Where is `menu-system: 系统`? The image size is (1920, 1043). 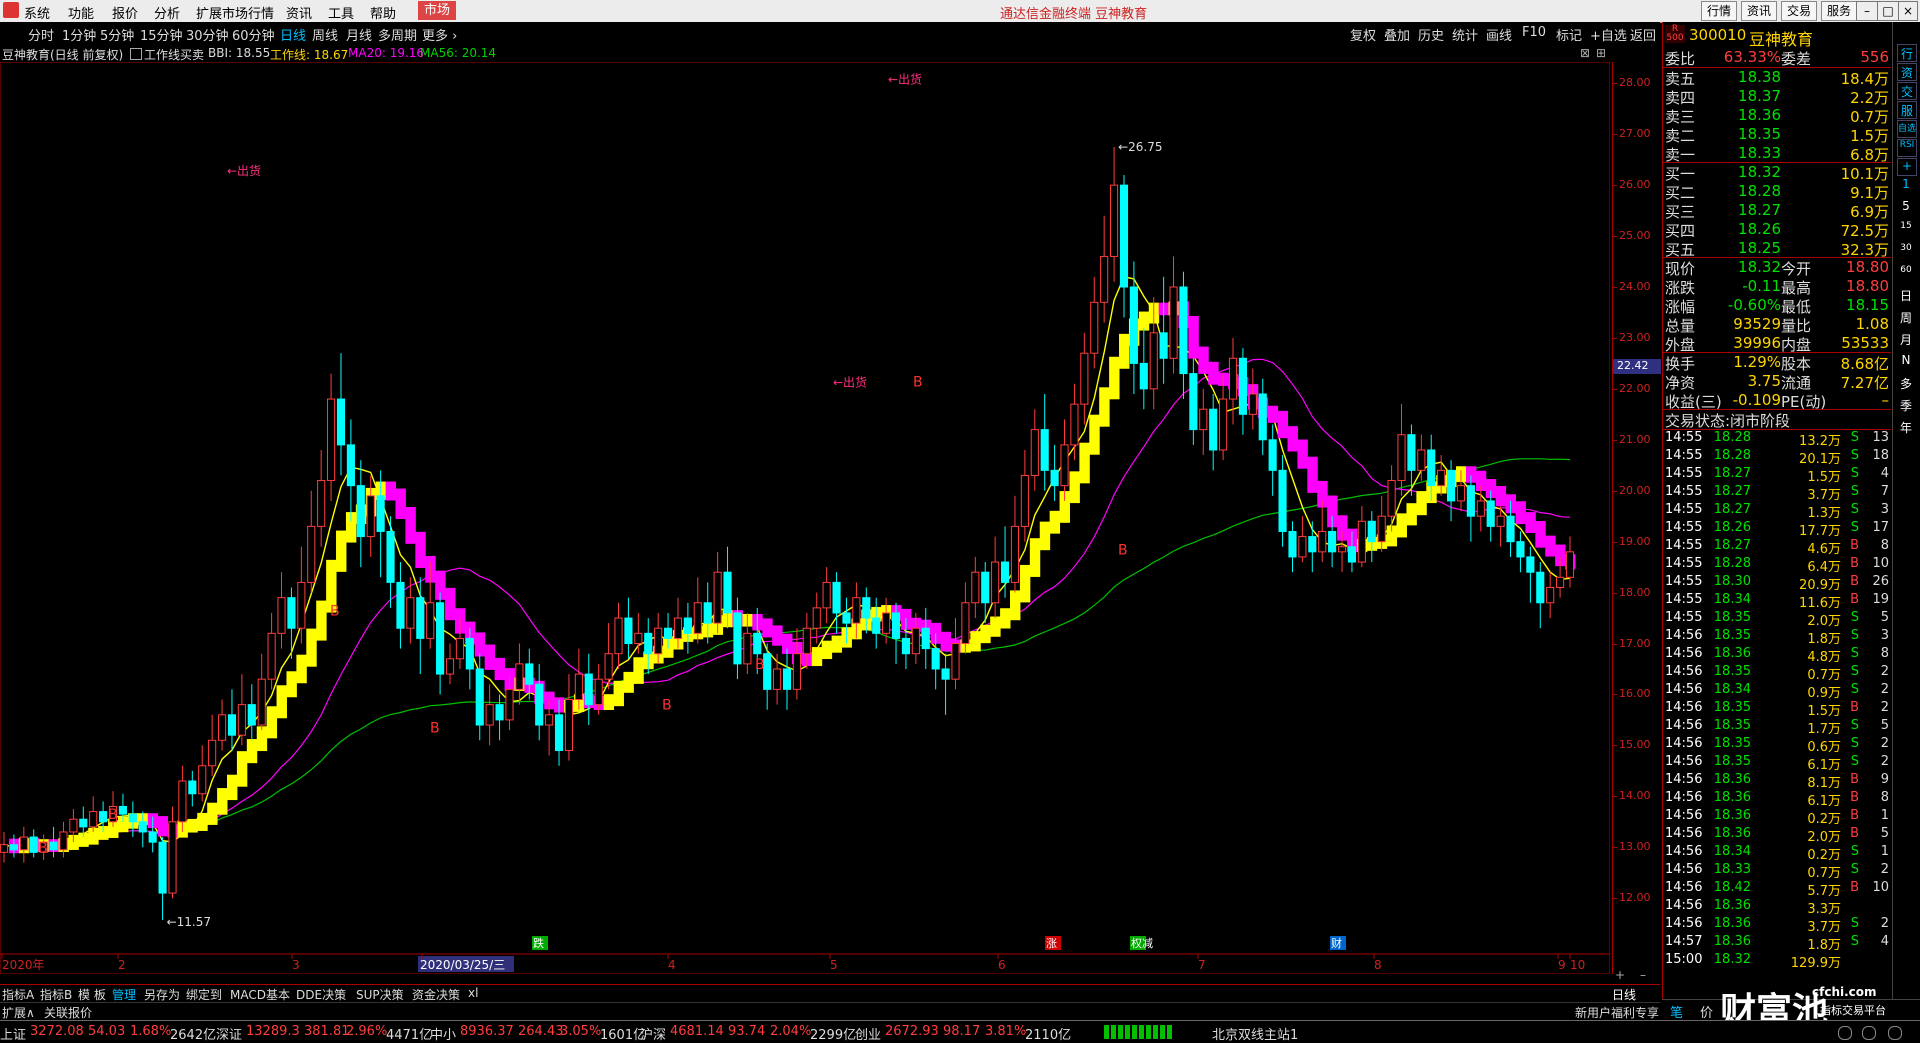 menu-system: 系统 is located at coordinates (37, 12).